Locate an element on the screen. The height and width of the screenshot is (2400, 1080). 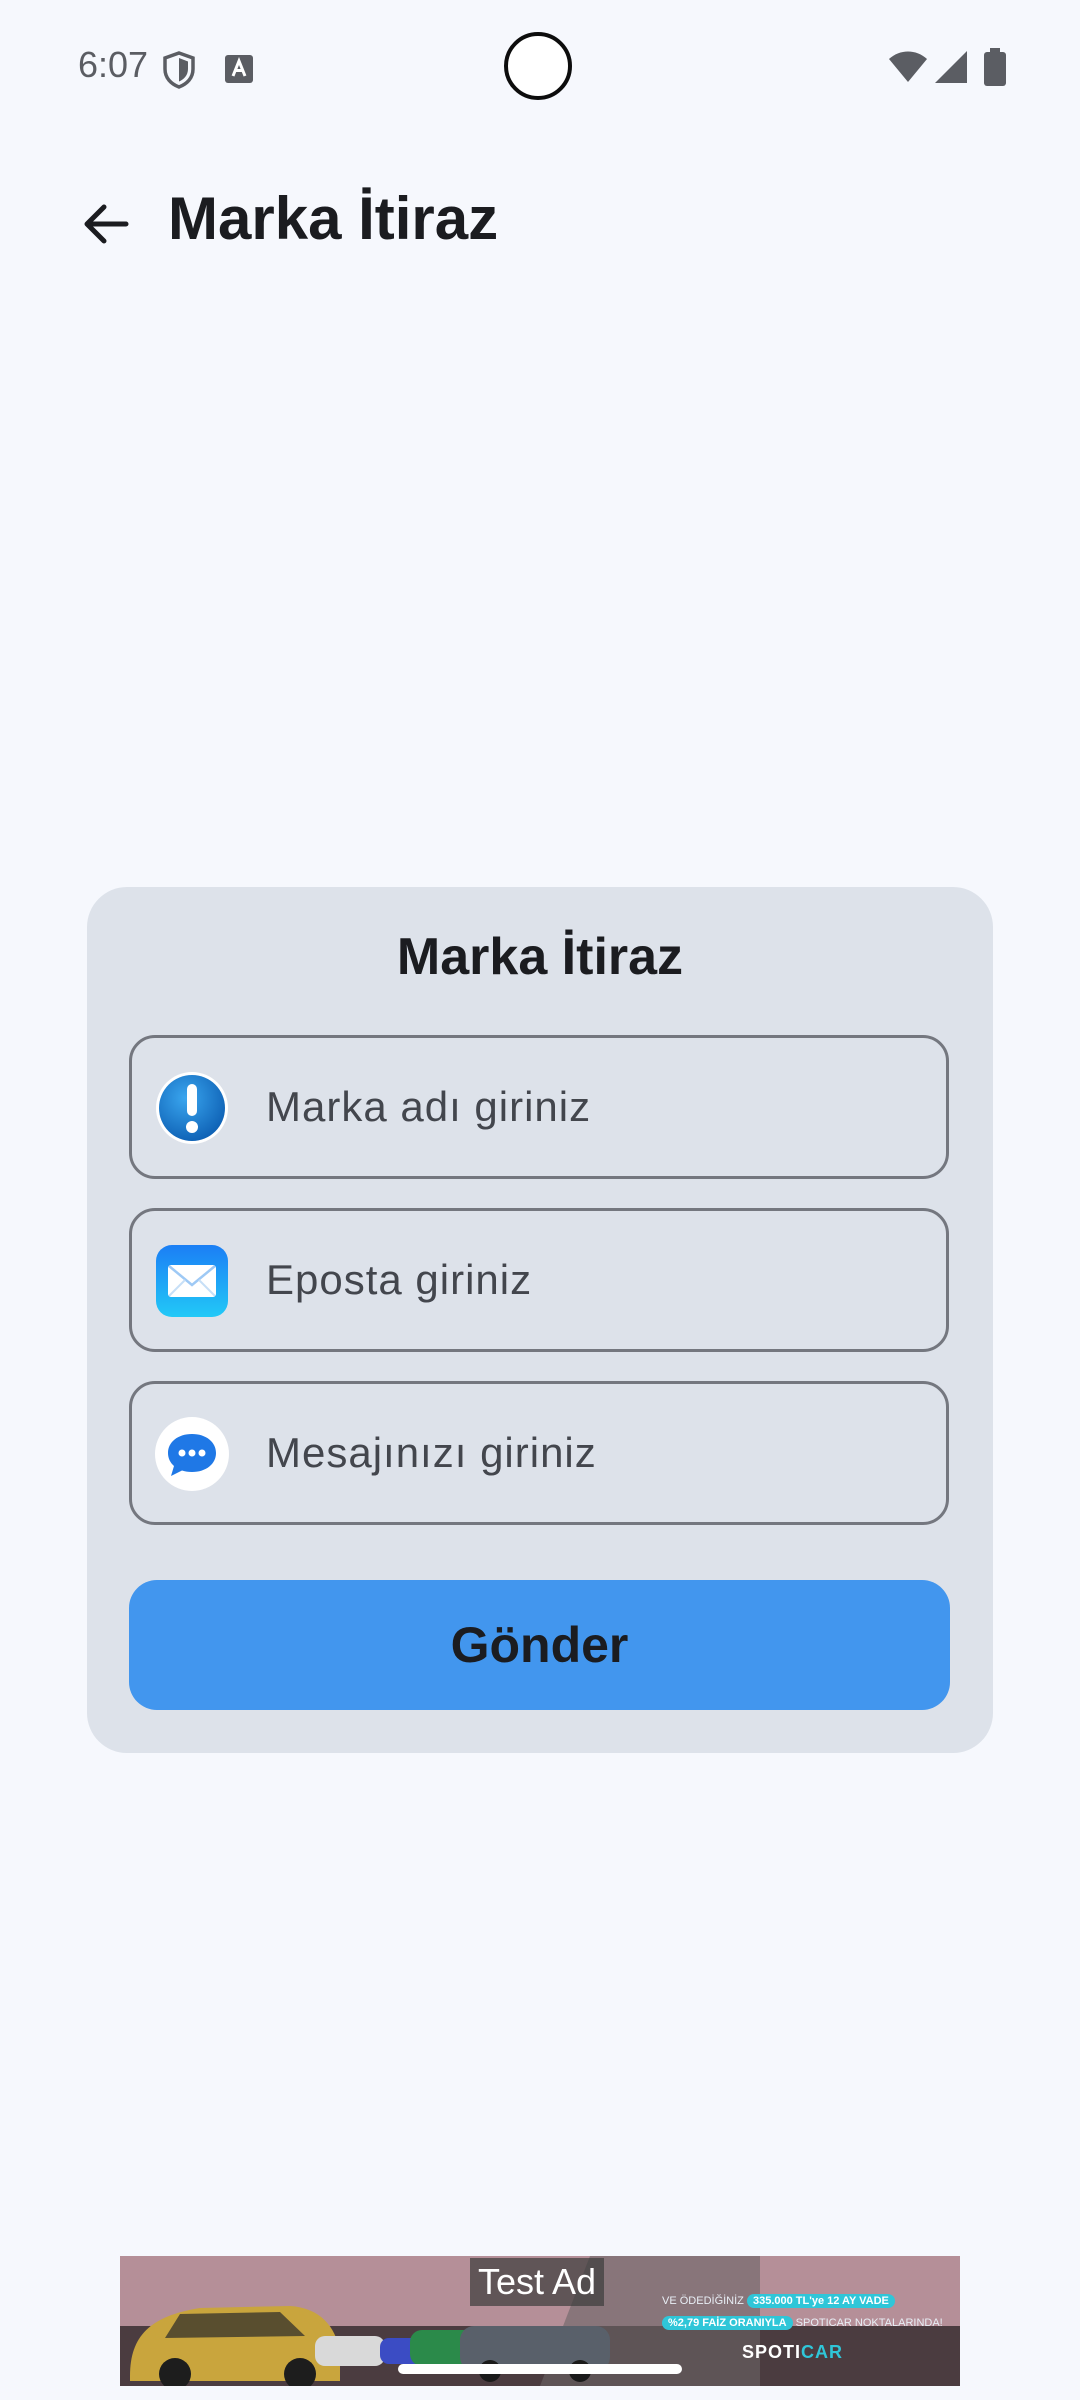
send-button: Gönder is located at coordinates (539, 1645).